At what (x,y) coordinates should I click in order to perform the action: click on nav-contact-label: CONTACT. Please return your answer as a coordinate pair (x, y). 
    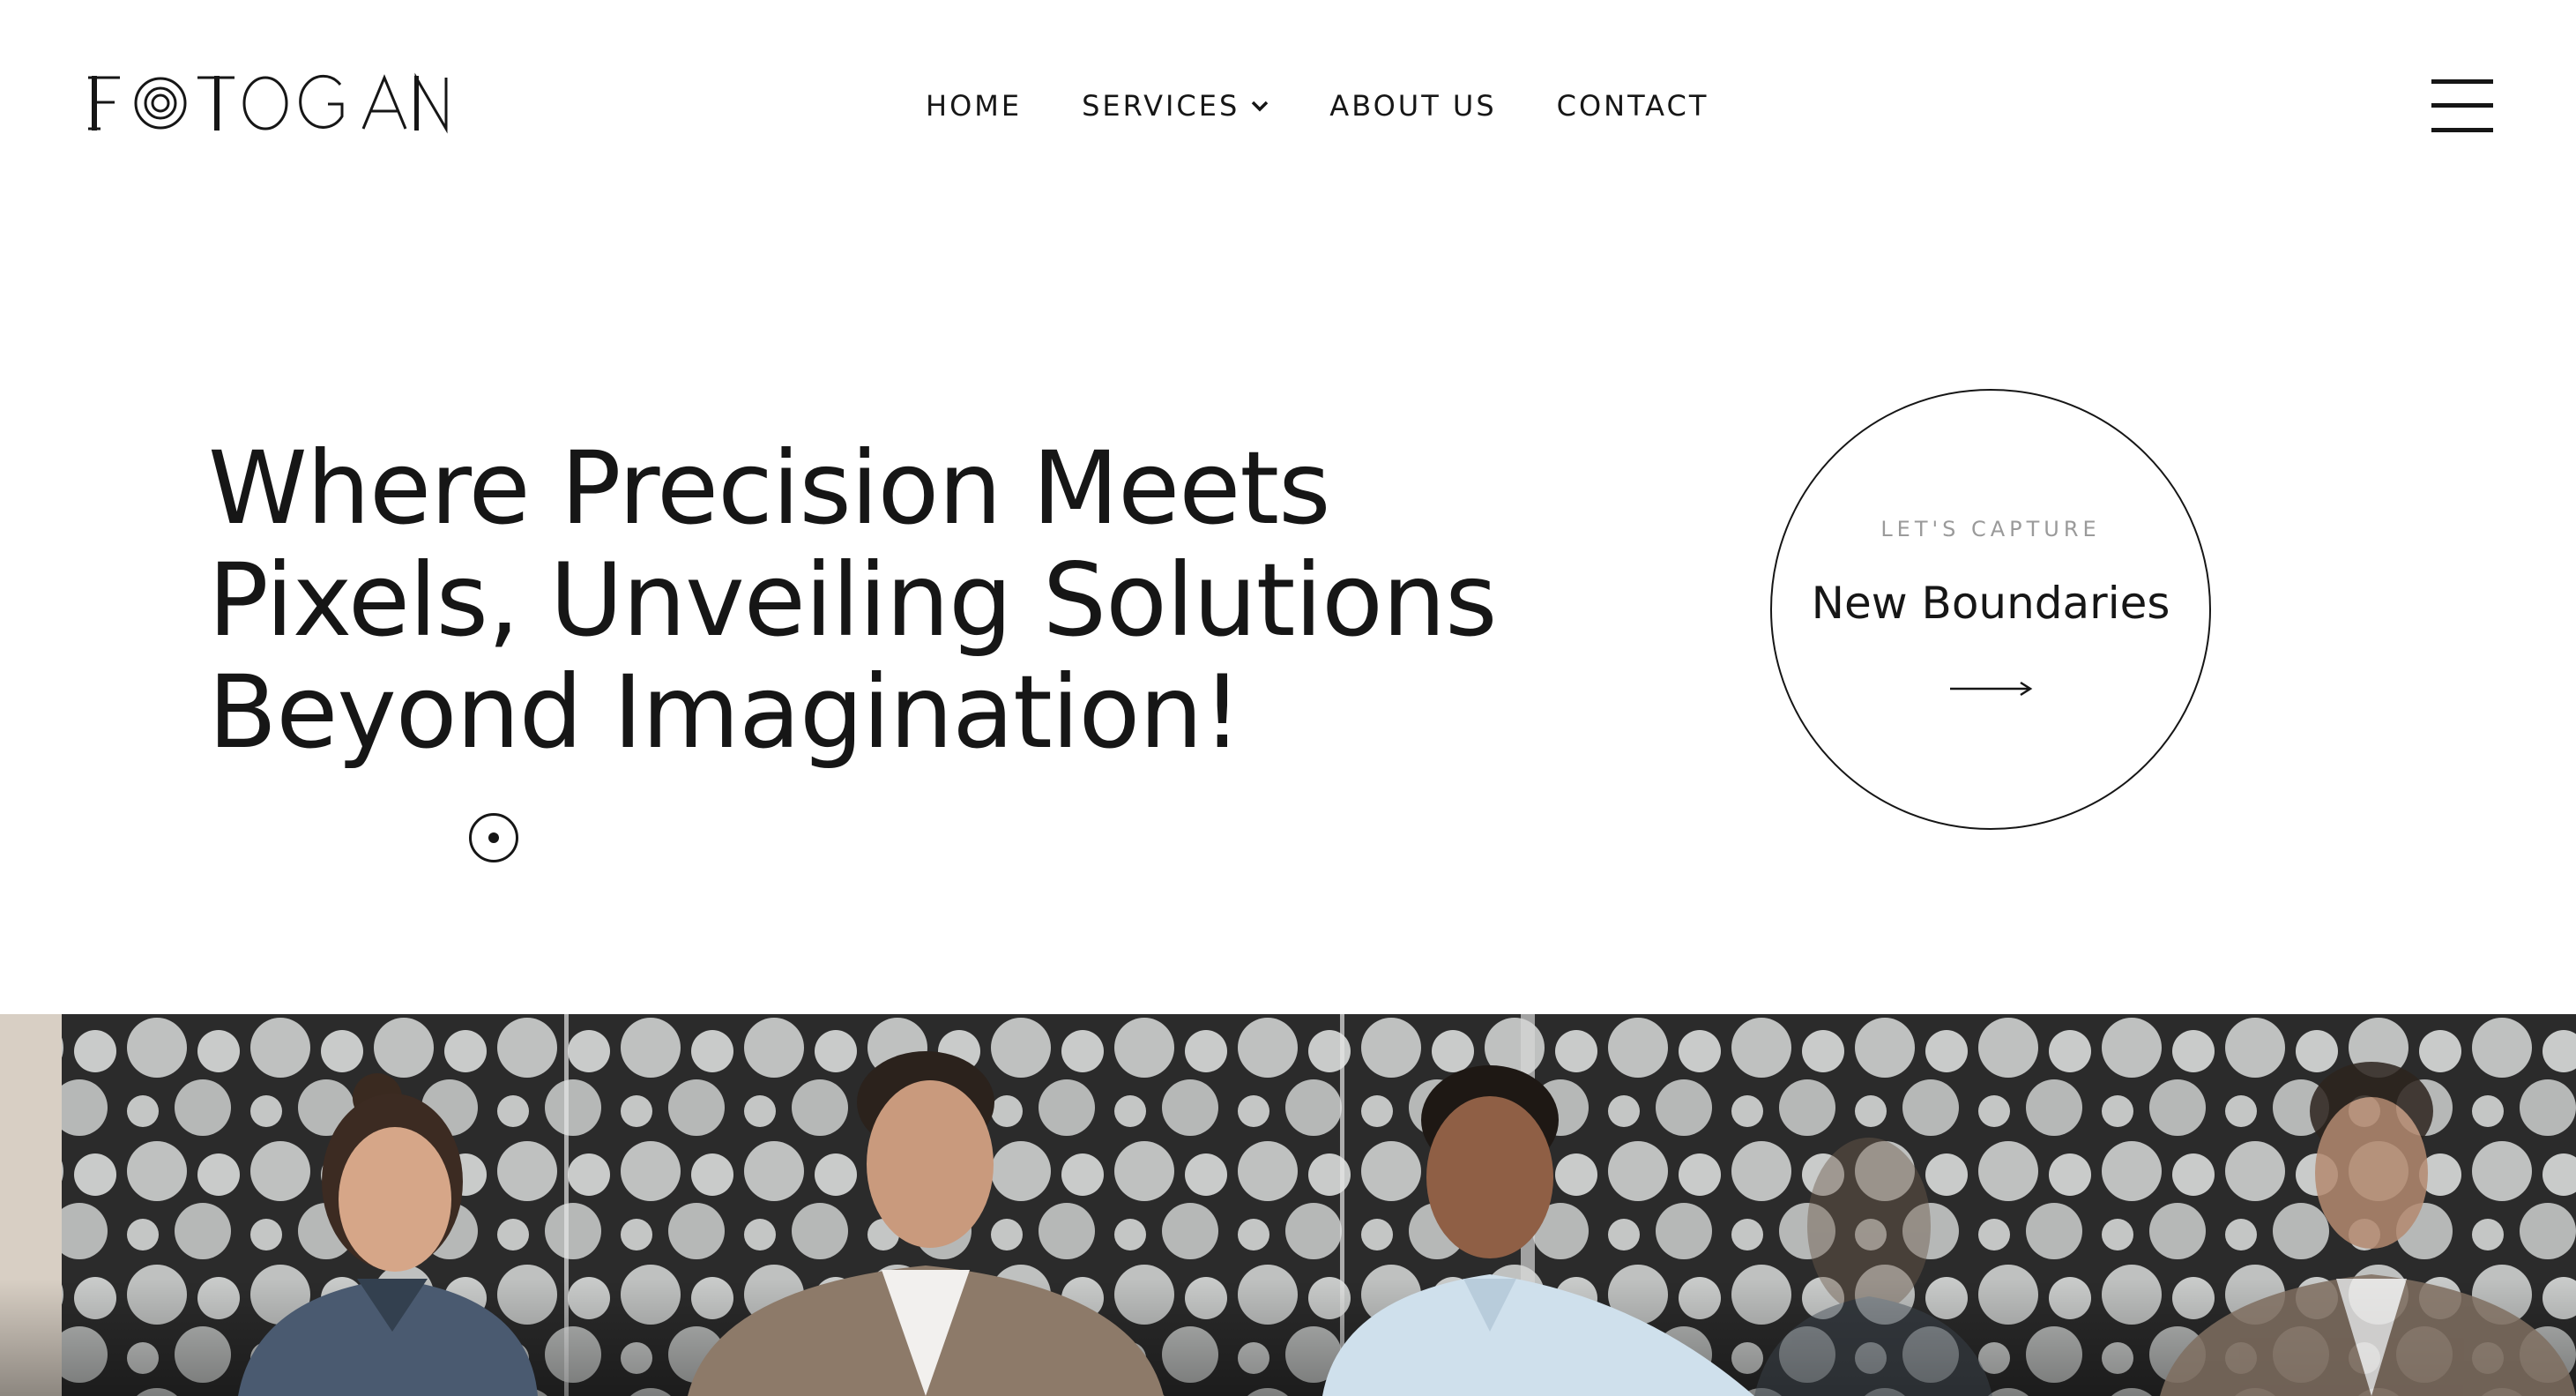
    Looking at the image, I should click on (1633, 106).